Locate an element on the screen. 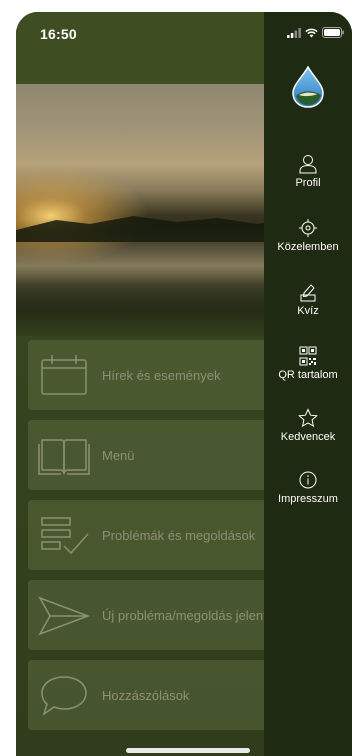 The height and width of the screenshot is (756, 352). tile-news-events: Hírek és események is located at coordinates (158, 375).